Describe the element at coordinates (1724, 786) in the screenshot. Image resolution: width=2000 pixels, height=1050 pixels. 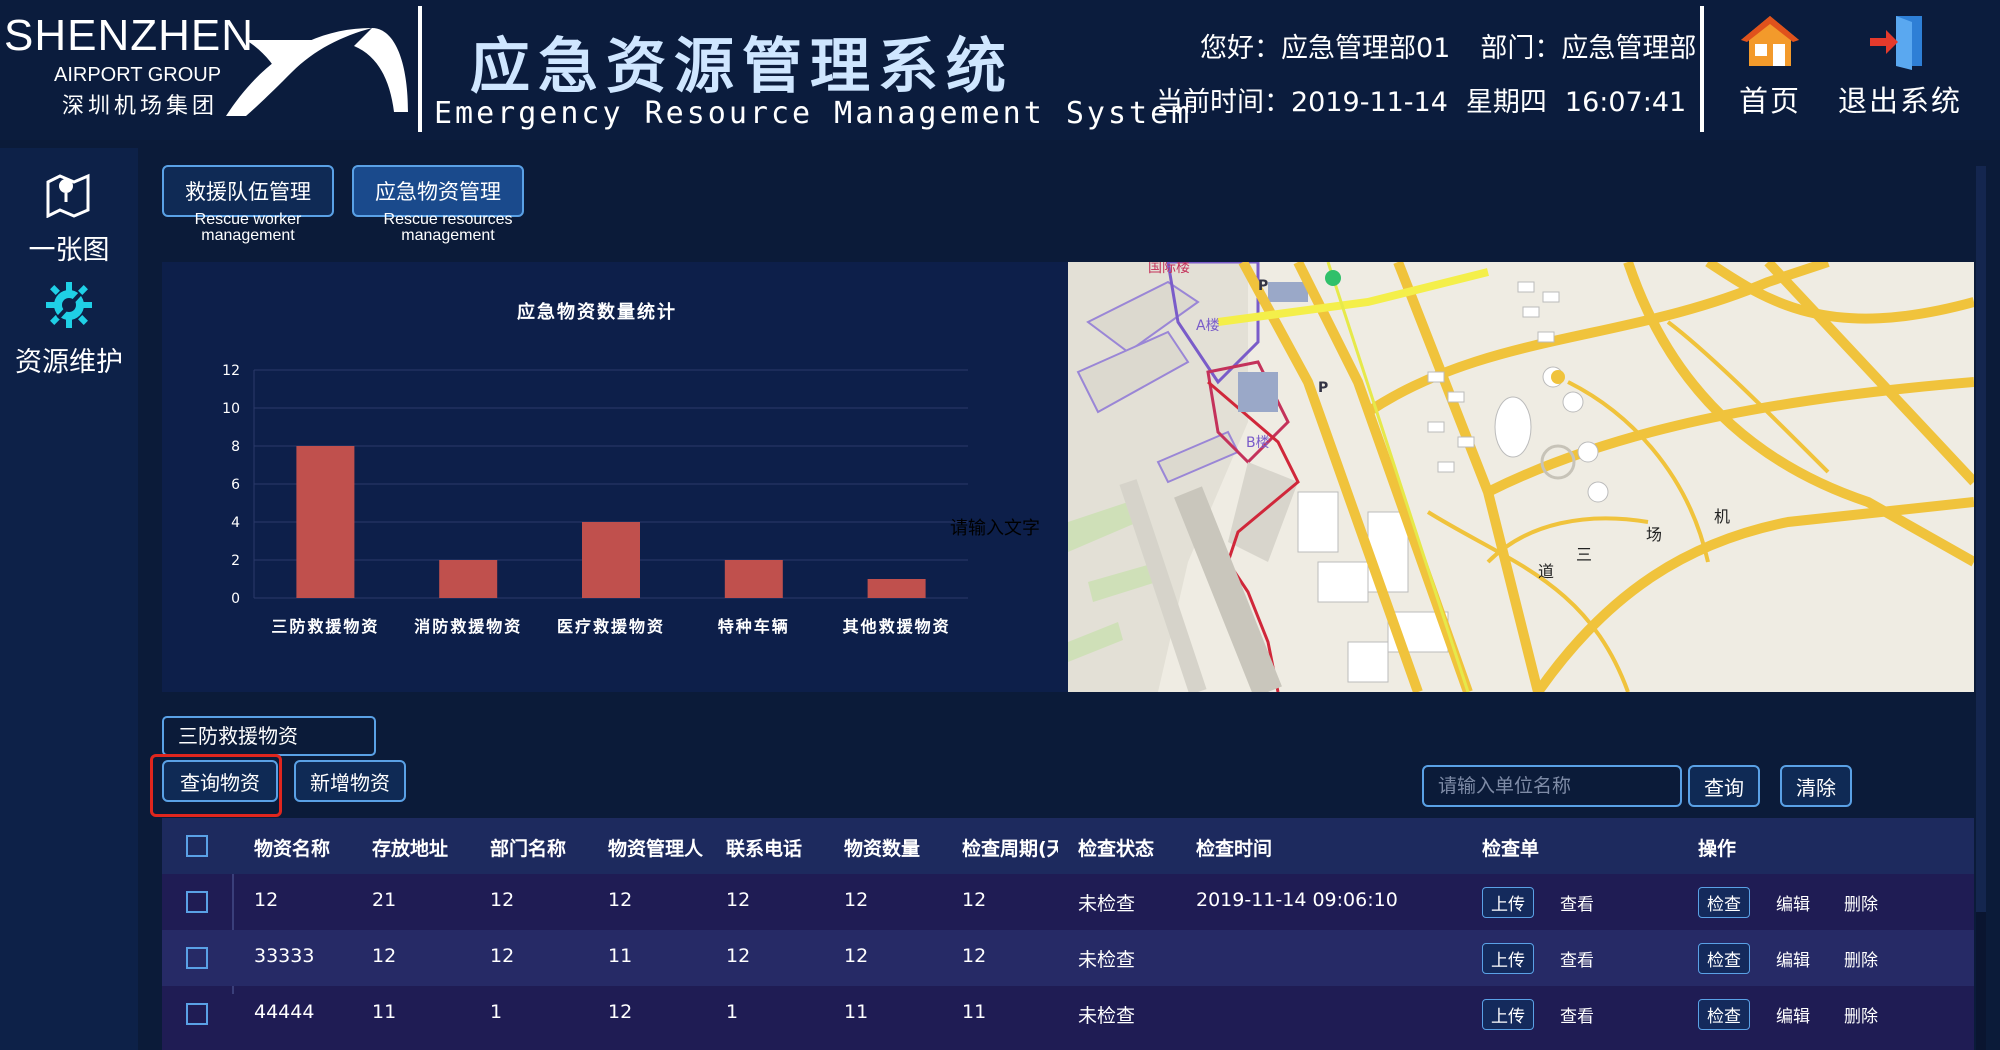
I see `search-button: 查询` at that location.